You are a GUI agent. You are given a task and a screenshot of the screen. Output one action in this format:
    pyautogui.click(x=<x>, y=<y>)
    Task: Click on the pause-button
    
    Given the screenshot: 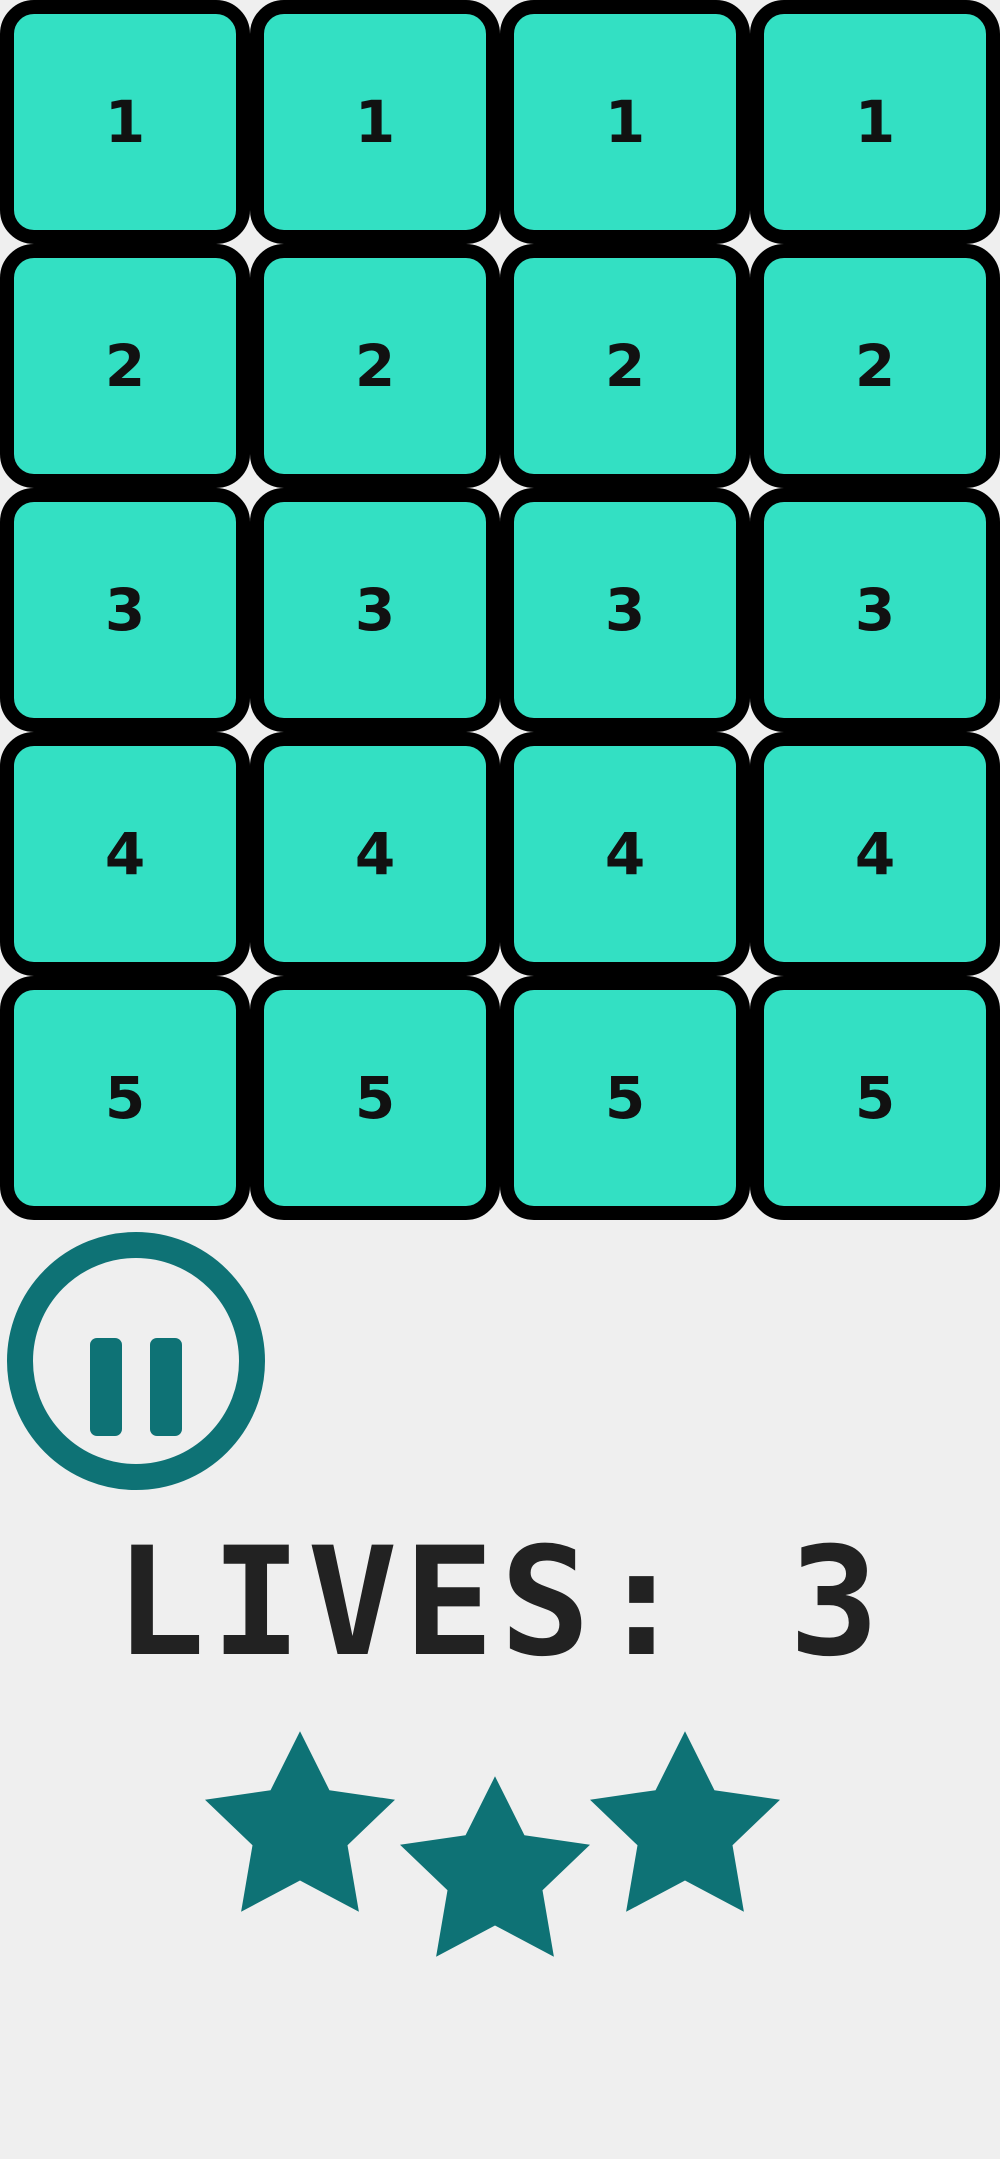 What is the action you would take?
    pyautogui.click(x=136, y=1361)
    